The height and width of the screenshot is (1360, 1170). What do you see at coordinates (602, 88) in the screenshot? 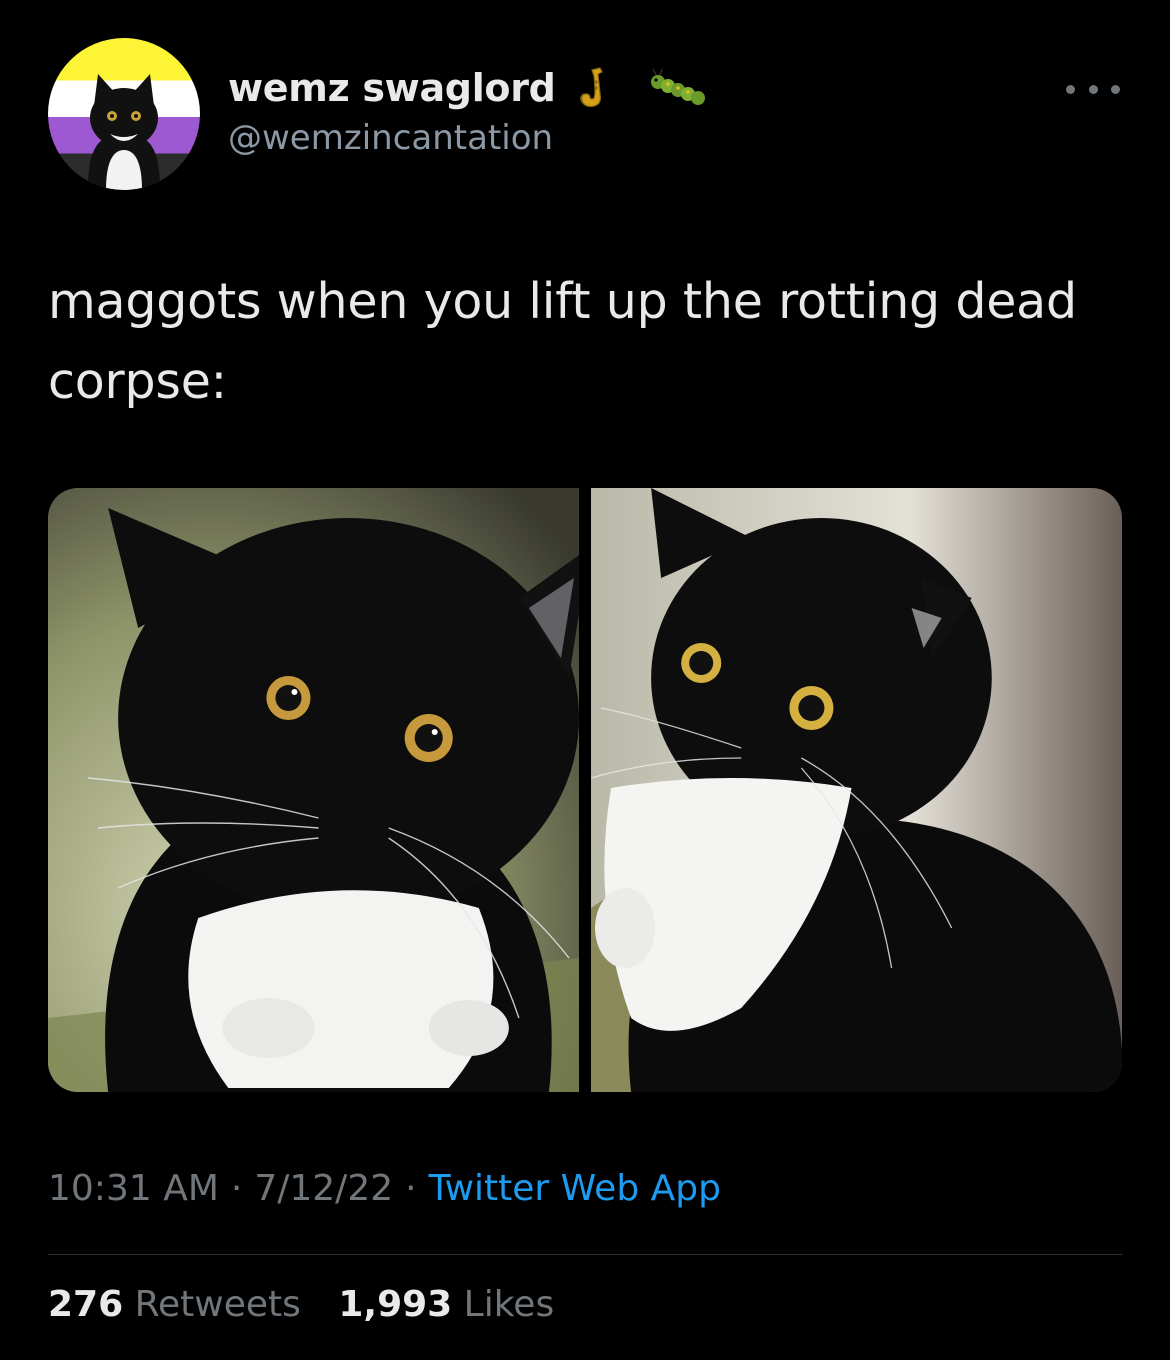
I see `saxophone-icon` at bounding box center [602, 88].